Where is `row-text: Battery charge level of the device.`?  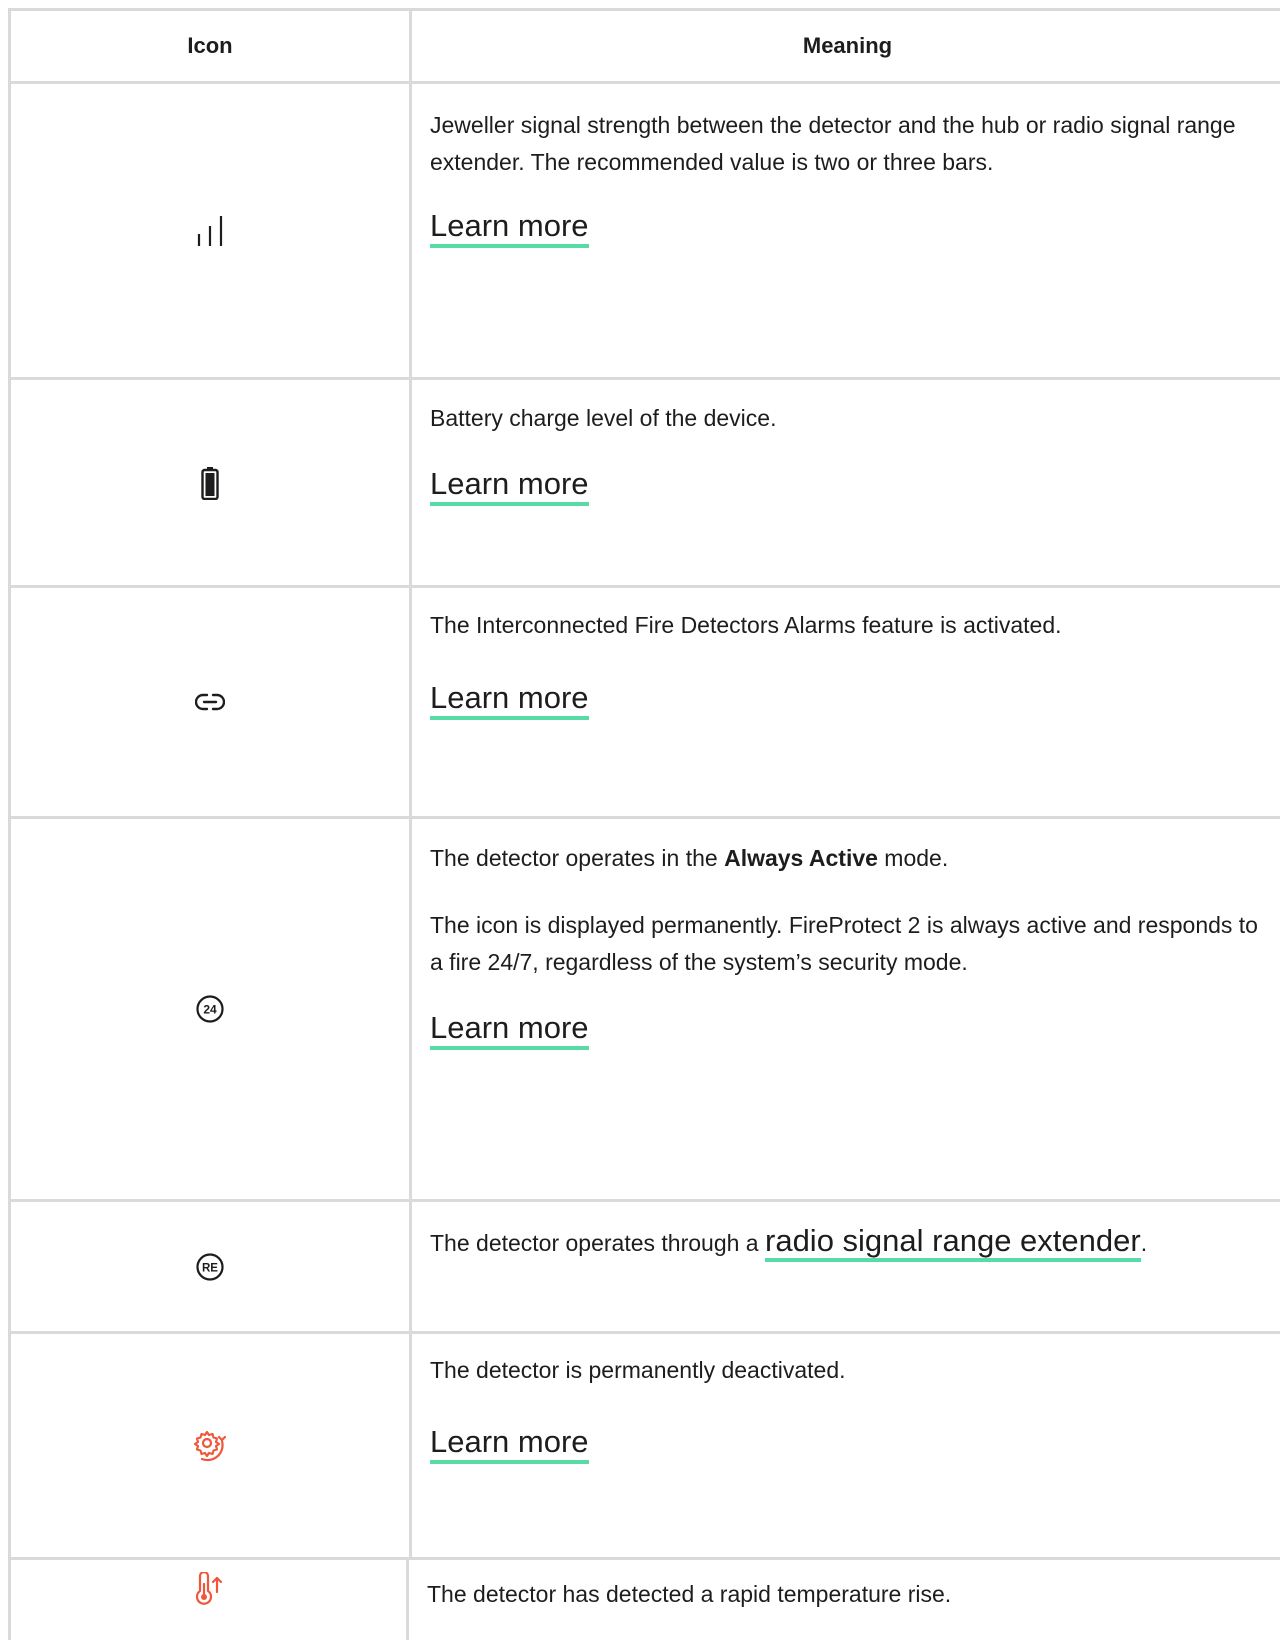
row-text: Battery charge level of the device. is located at coordinates (603, 418).